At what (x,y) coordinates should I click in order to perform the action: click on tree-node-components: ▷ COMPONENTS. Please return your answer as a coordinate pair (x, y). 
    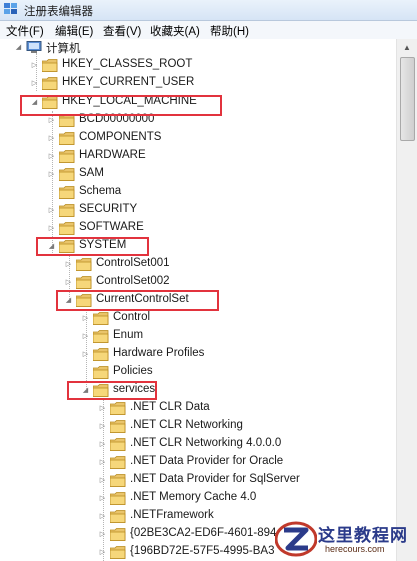
    Looking at the image, I should click on (198, 139).